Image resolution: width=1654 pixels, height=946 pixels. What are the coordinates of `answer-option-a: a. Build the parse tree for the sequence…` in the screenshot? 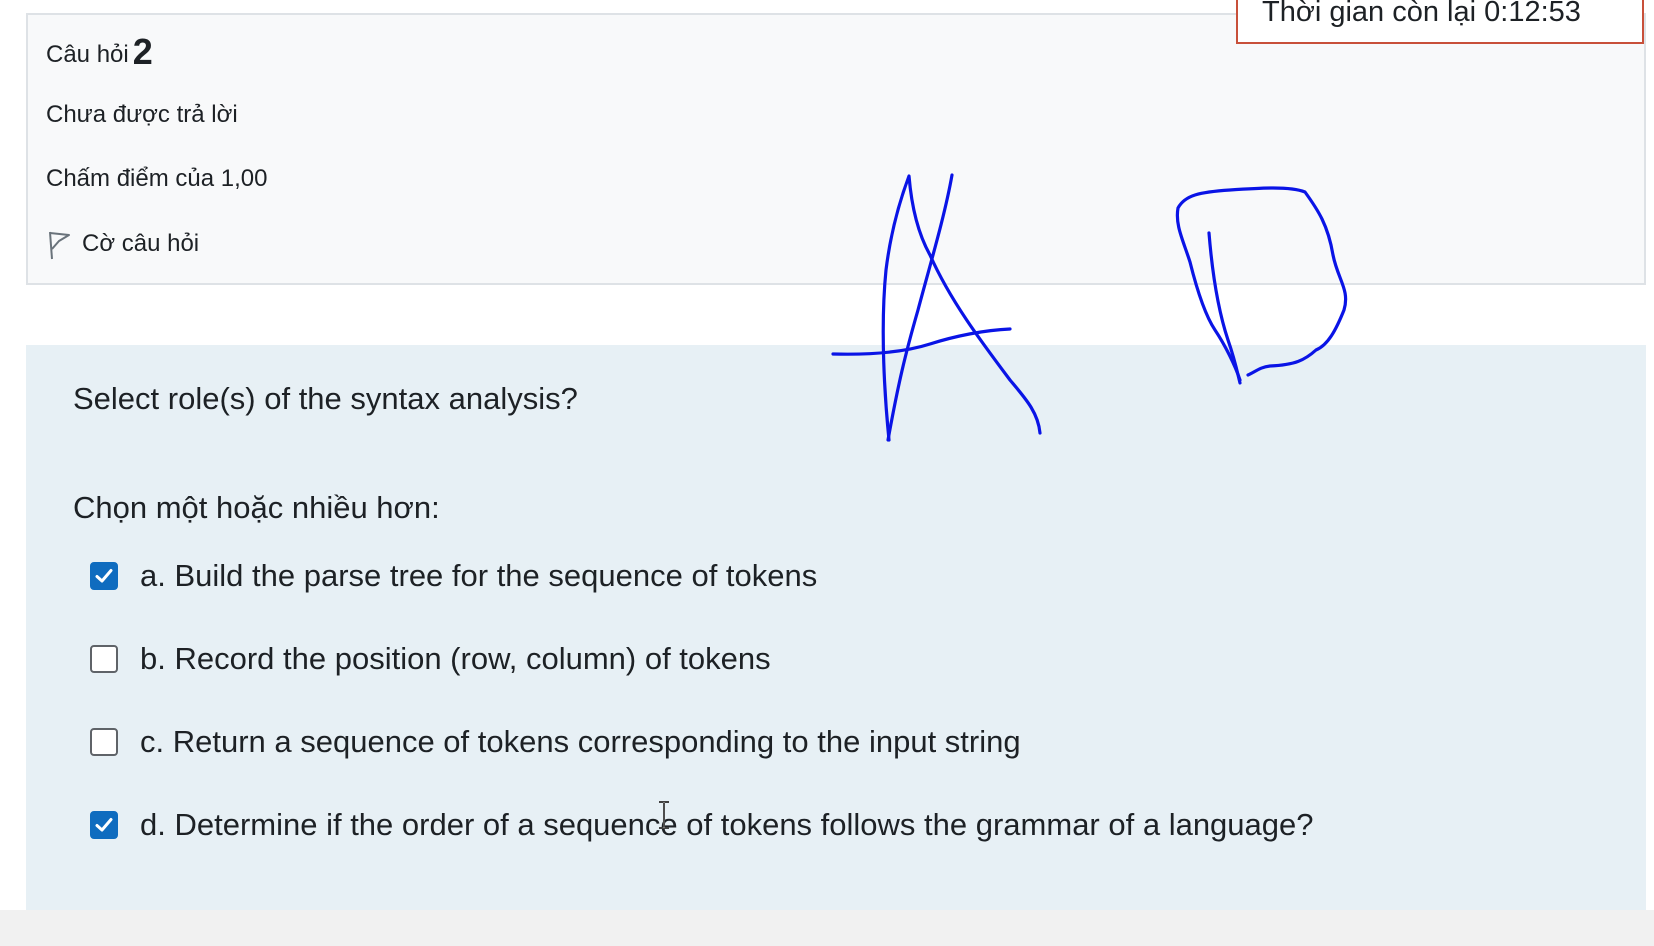 It's located at (453, 576).